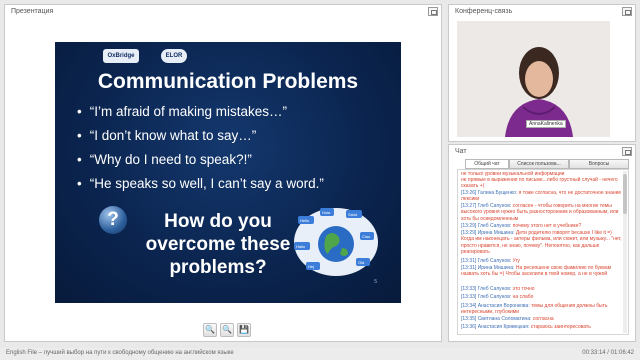  What do you see at coordinates (547, 226) in the screenshot?
I see `chat-message-text: почему этого нет в учебнике?` at bounding box center [547, 226].